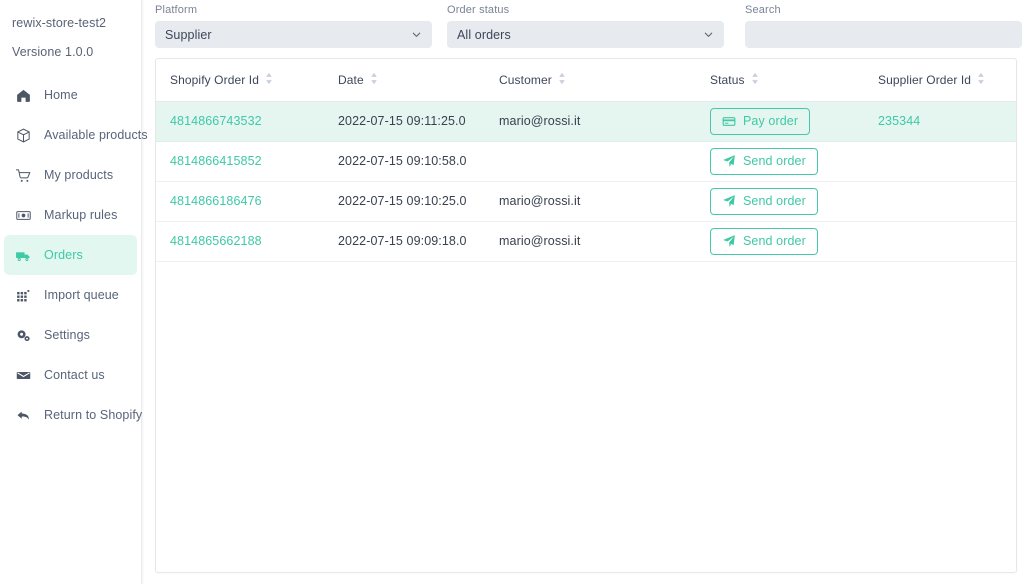  What do you see at coordinates (763, 10) in the screenshot?
I see `search-label: Search` at bounding box center [763, 10].